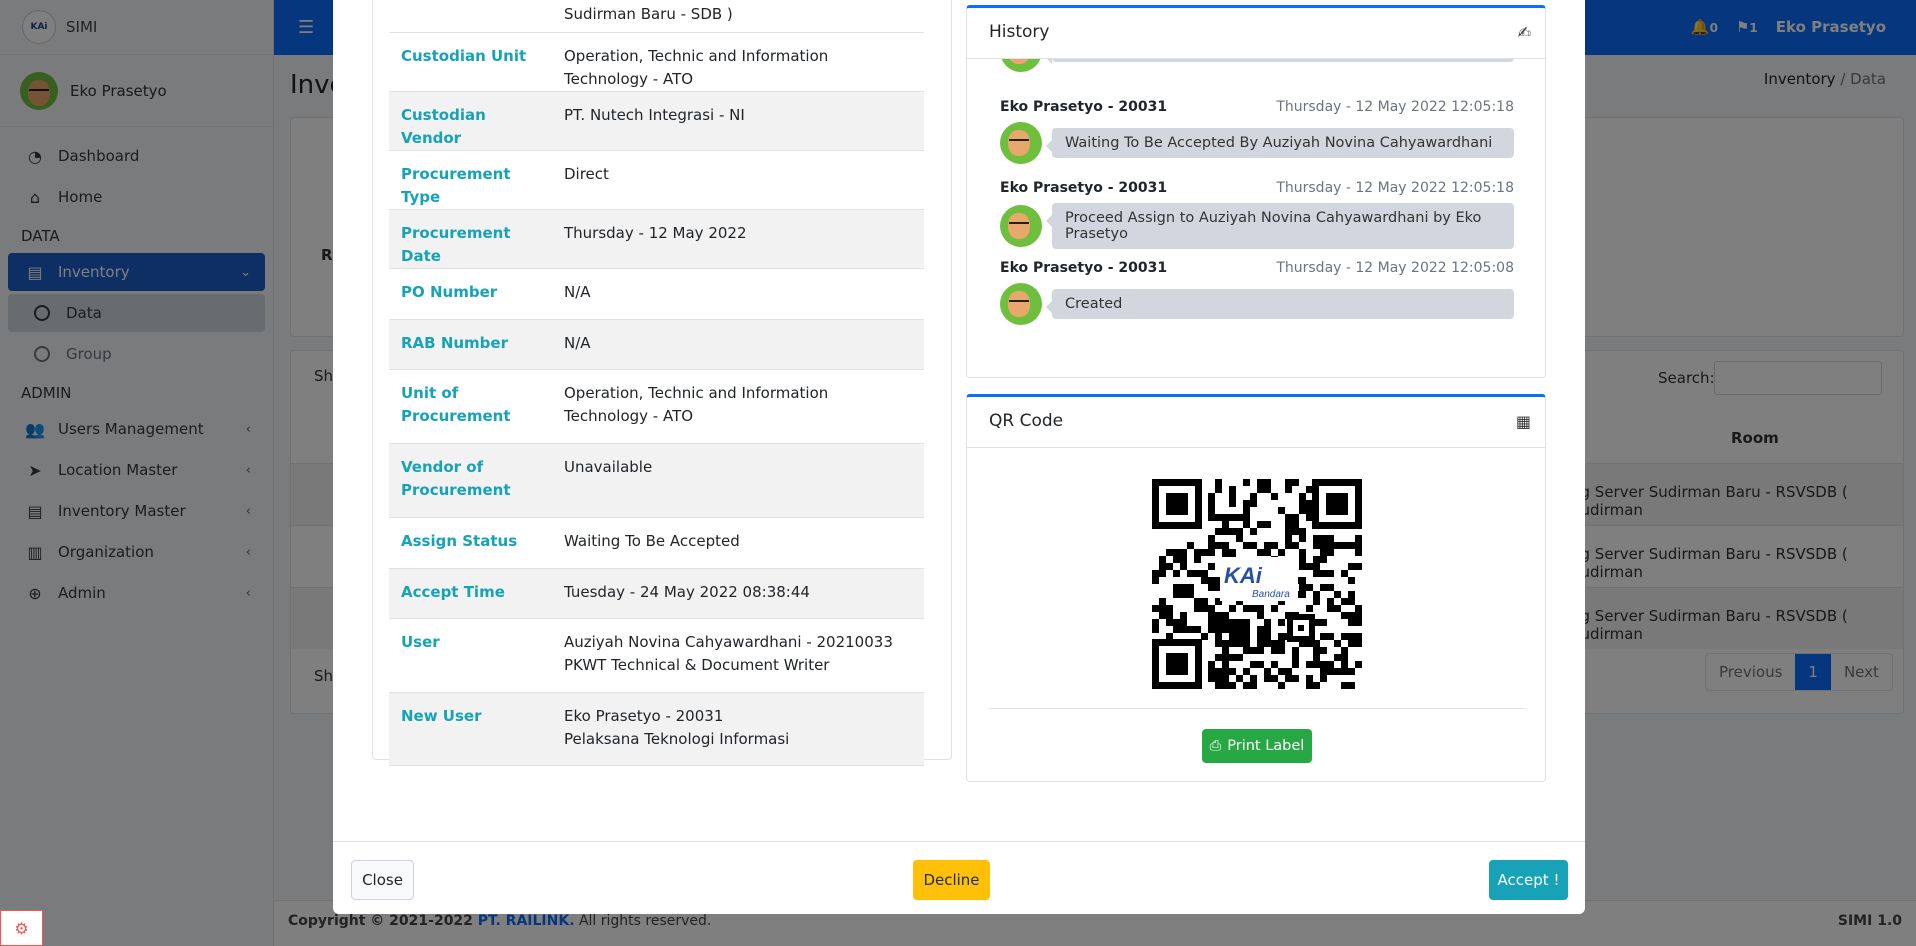 This screenshot has height=946, width=1916. I want to click on print-label-text: Print Label, so click(1266, 746).